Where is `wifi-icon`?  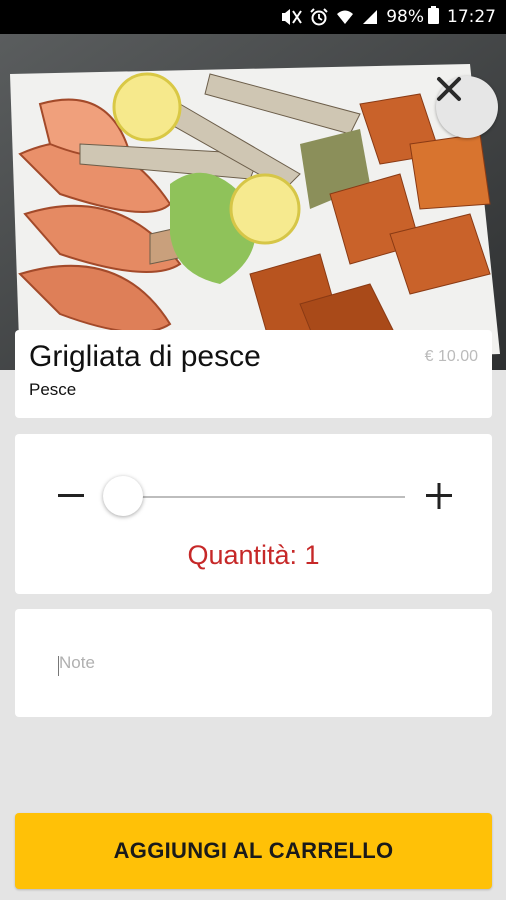
wifi-icon is located at coordinates (345, 17).